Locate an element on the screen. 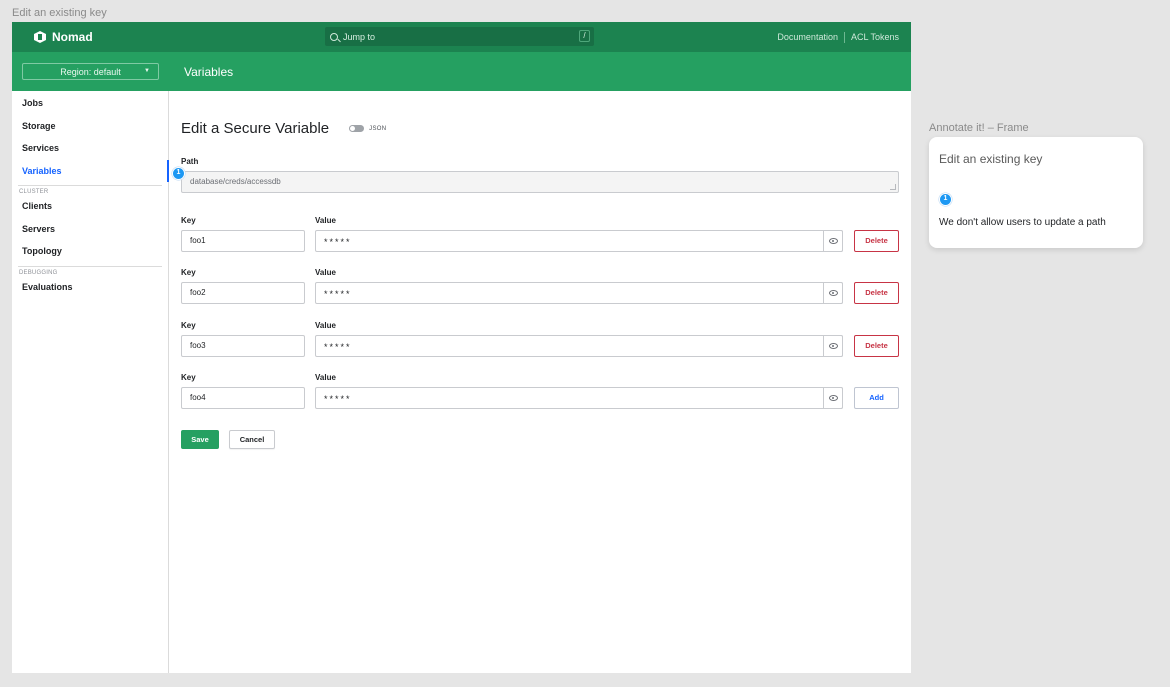 The width and height of the screenshot is (1170, 687). link-divider is located at coordinates (844, 37).